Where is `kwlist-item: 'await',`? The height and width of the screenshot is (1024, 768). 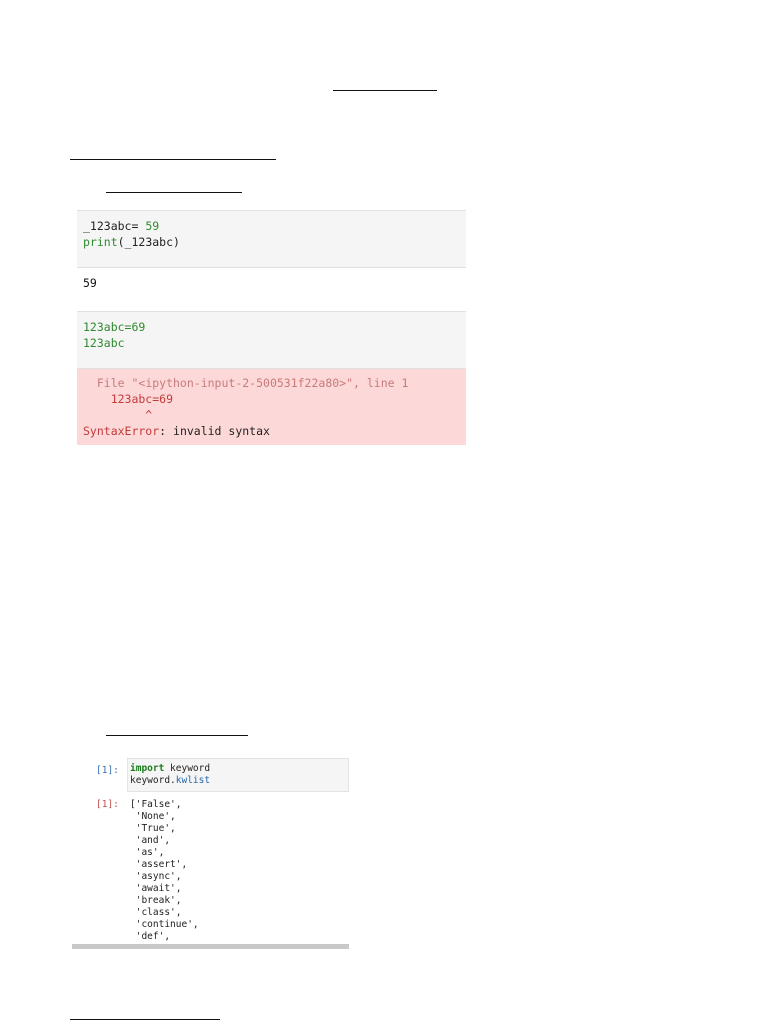
kwlist-item: 'await', is located at coordinates (156, 888).